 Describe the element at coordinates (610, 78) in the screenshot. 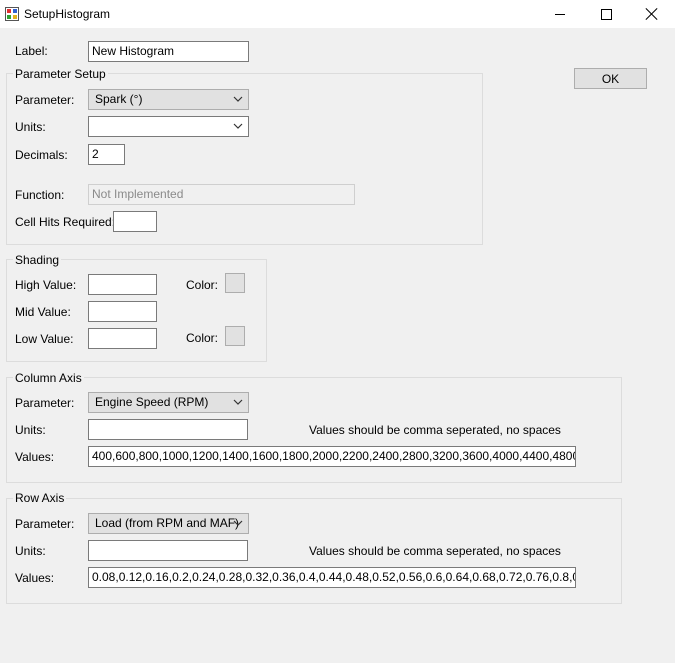

I see `ok-button: OK` at that location.